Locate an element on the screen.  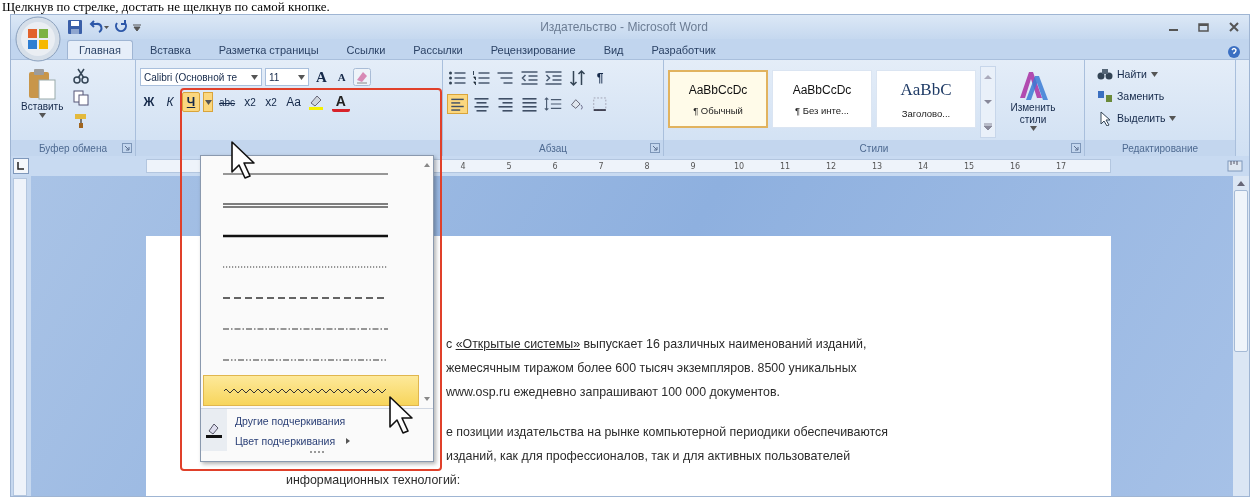
more-underlines-item: Другие подчеркивания is located at coordinates (334, 421).